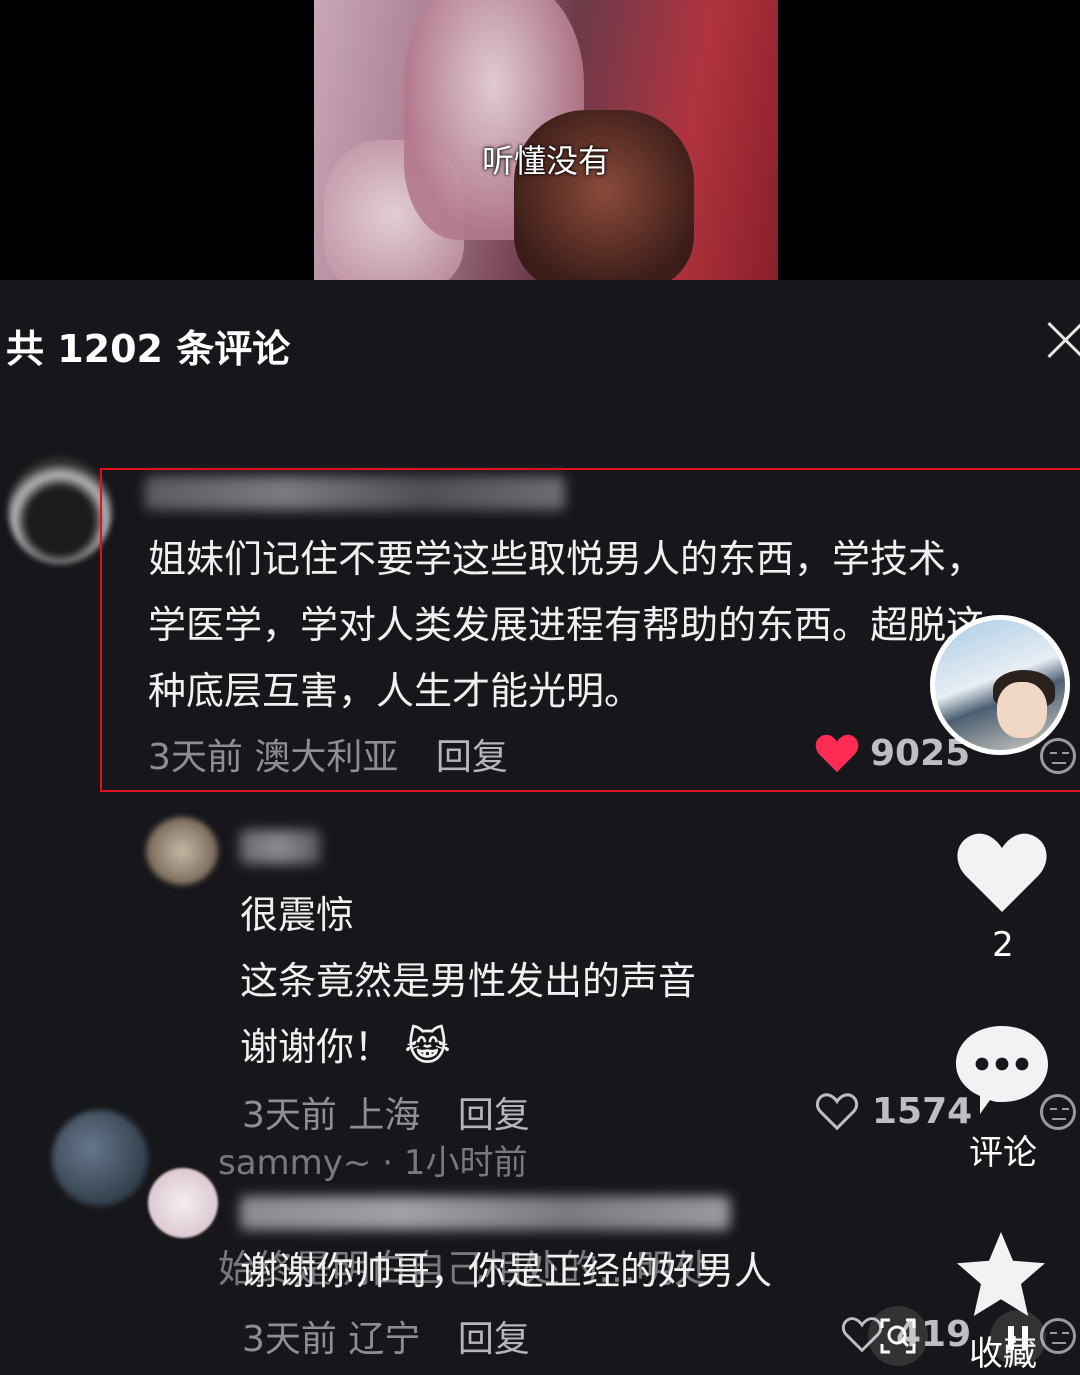 Image resolution: width=1080 pixels, height=1375 pixels. Describe the element at coordinates (545, 161) in the screenshot. I see `video-subtitle: 听懂没有` at that location.